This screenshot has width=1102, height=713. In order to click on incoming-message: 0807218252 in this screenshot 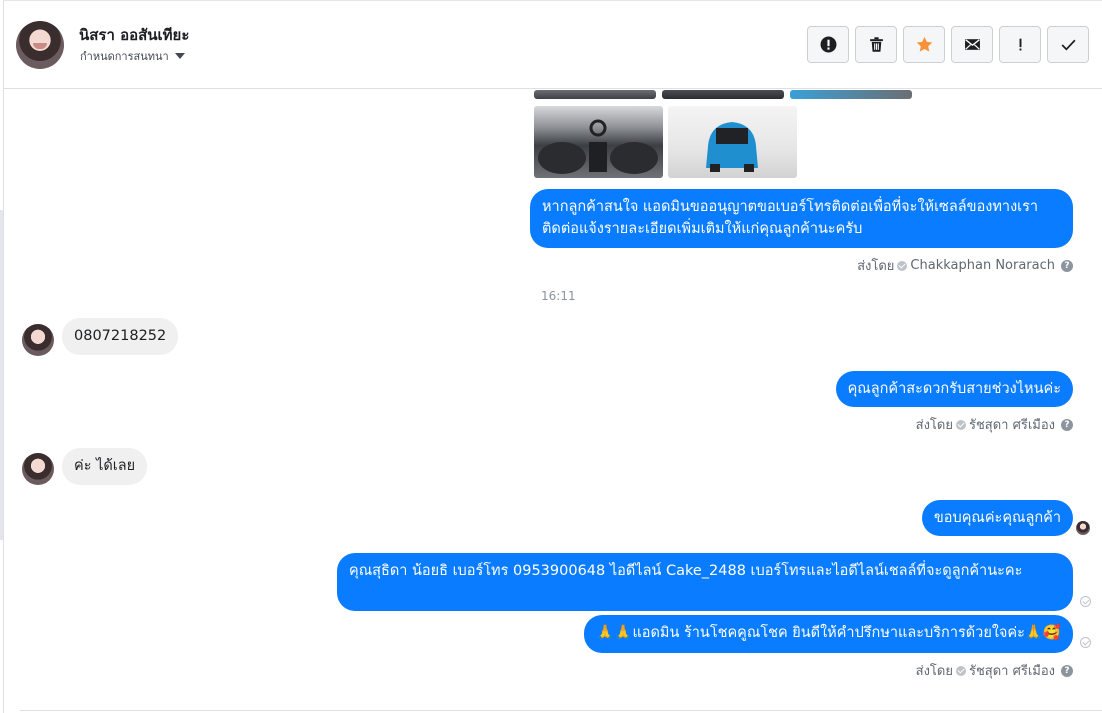, I will do `click(120, 336)`.